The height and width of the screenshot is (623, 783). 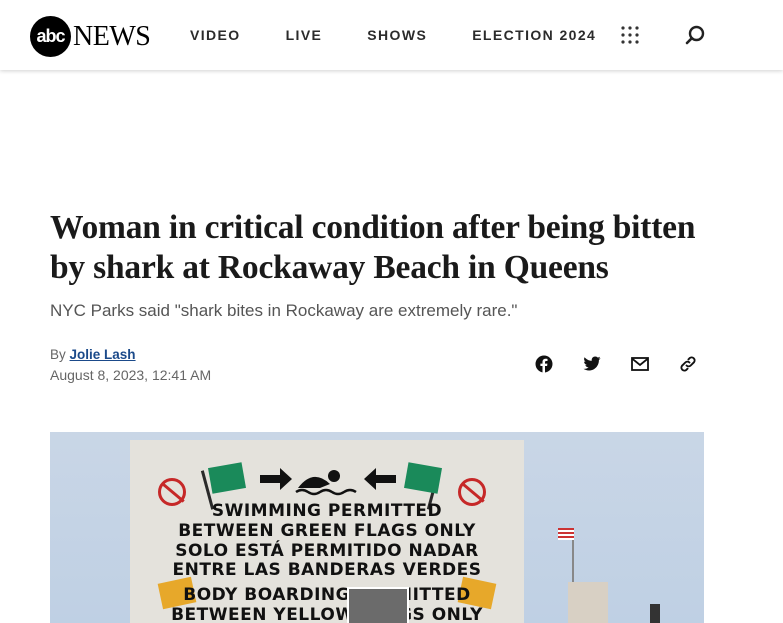 I want to click on byline: By Jolie Lash, so click(x=93, y=354).